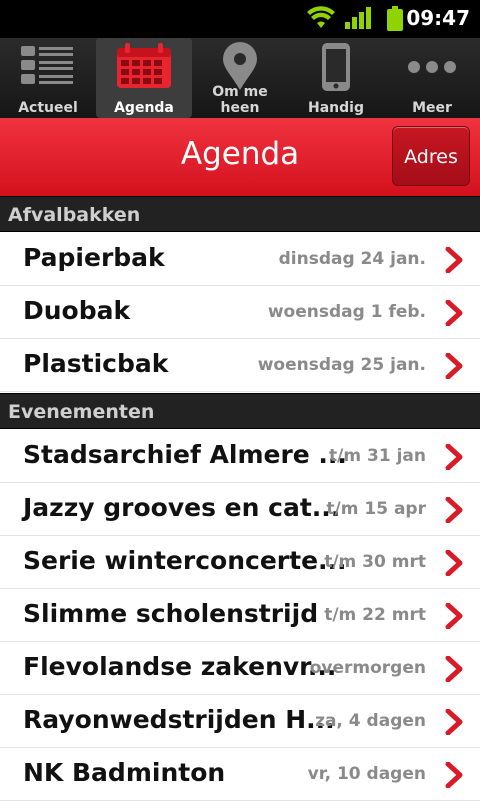 This screenshot has width=480, height=801. Describe the element at coordinates (94, 257) in the screenshot. I see `item-name: Papierbak` at that location.